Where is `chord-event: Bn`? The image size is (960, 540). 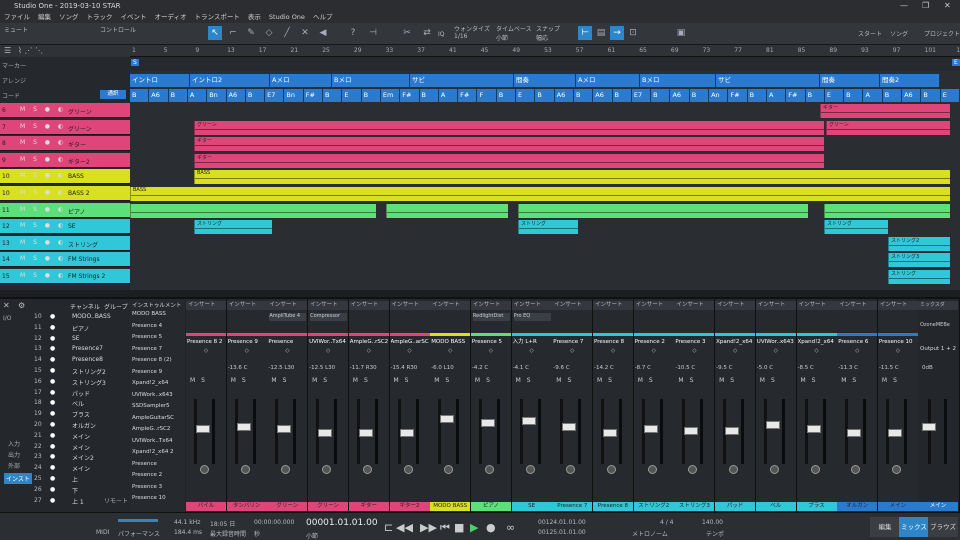 chord-event: Bn is located at coordinates (294, 95).